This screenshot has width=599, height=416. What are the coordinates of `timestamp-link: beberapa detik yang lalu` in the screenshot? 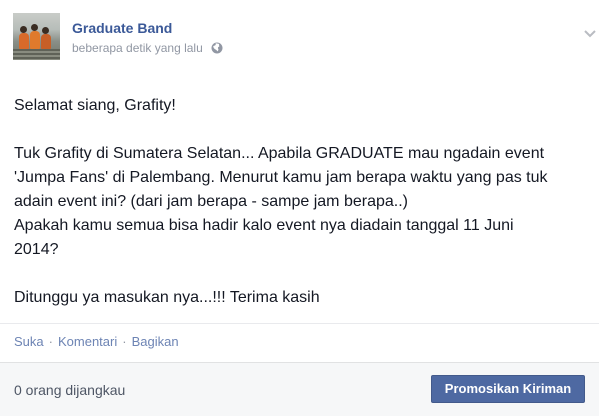 It's located at (137, 48).